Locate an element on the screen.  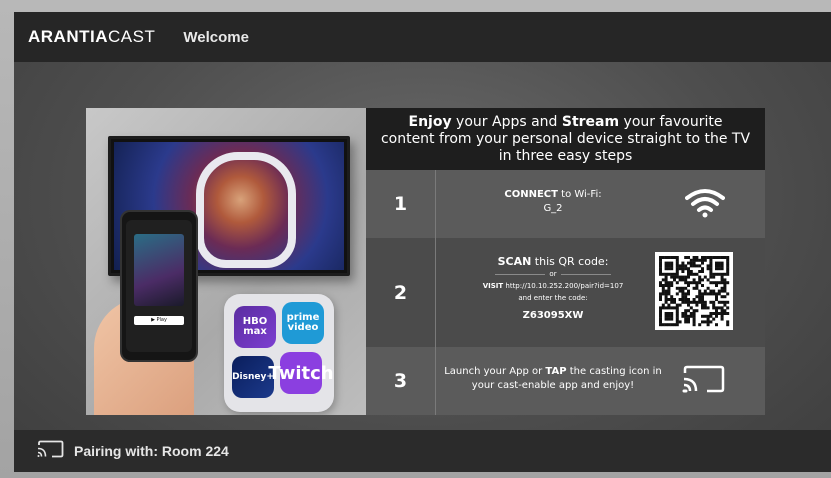
step-label: SCAN this QR code: is located at coordinates (553, 261).